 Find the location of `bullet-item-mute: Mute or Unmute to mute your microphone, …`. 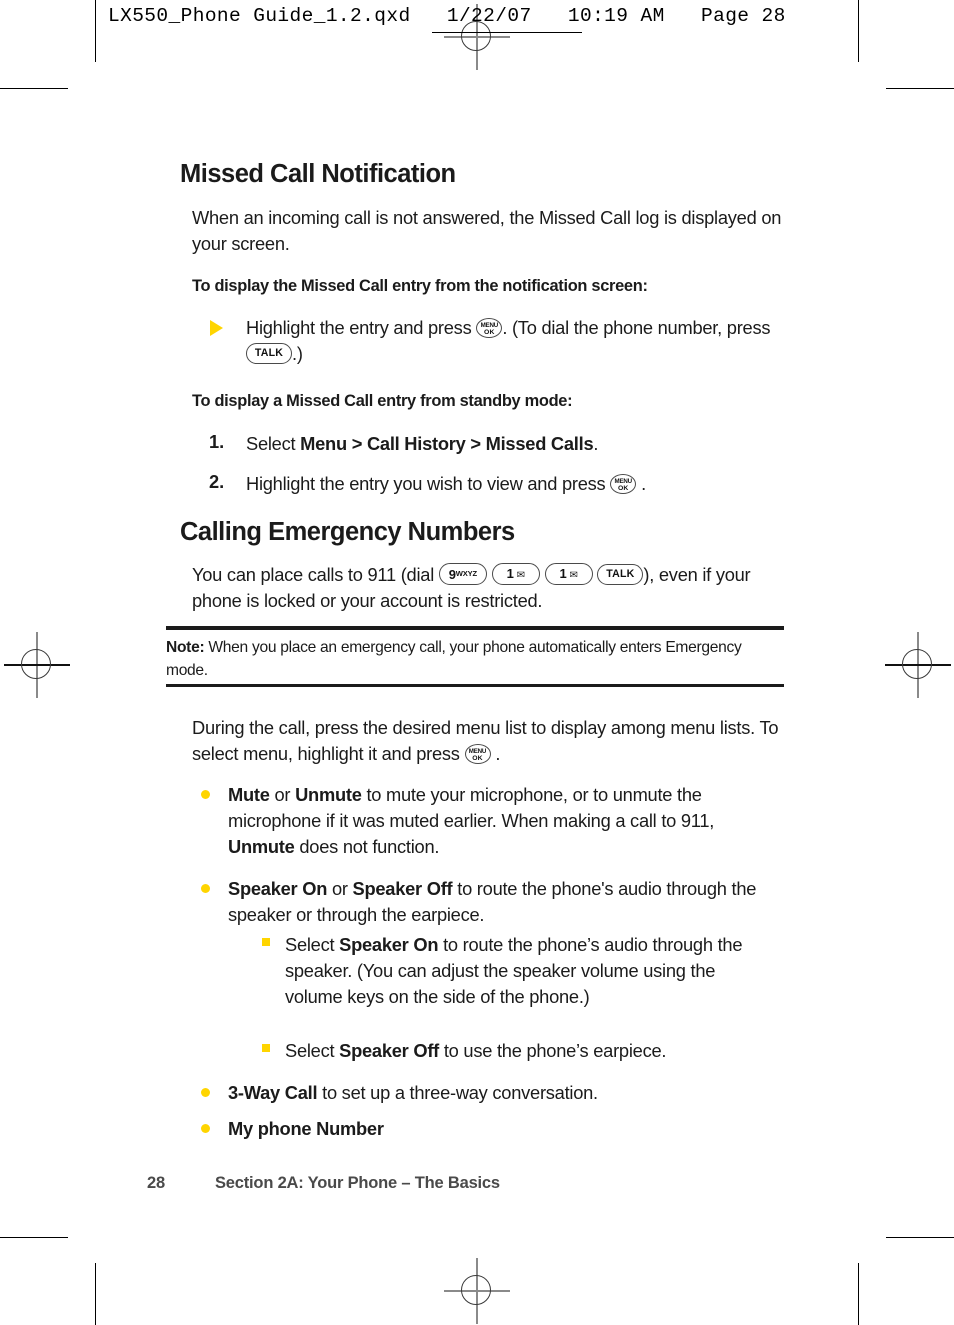

bullet-item-mute: Mute or Unmute to mute your microphone, … is located at coordinates (504, 821).